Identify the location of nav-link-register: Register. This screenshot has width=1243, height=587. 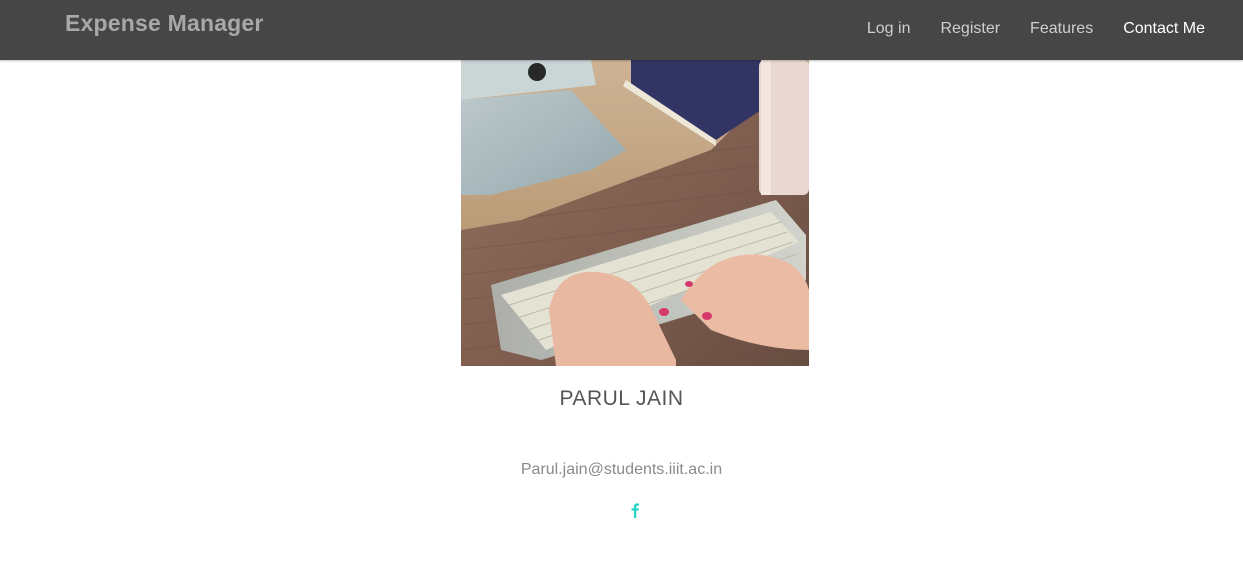
(970, 29).